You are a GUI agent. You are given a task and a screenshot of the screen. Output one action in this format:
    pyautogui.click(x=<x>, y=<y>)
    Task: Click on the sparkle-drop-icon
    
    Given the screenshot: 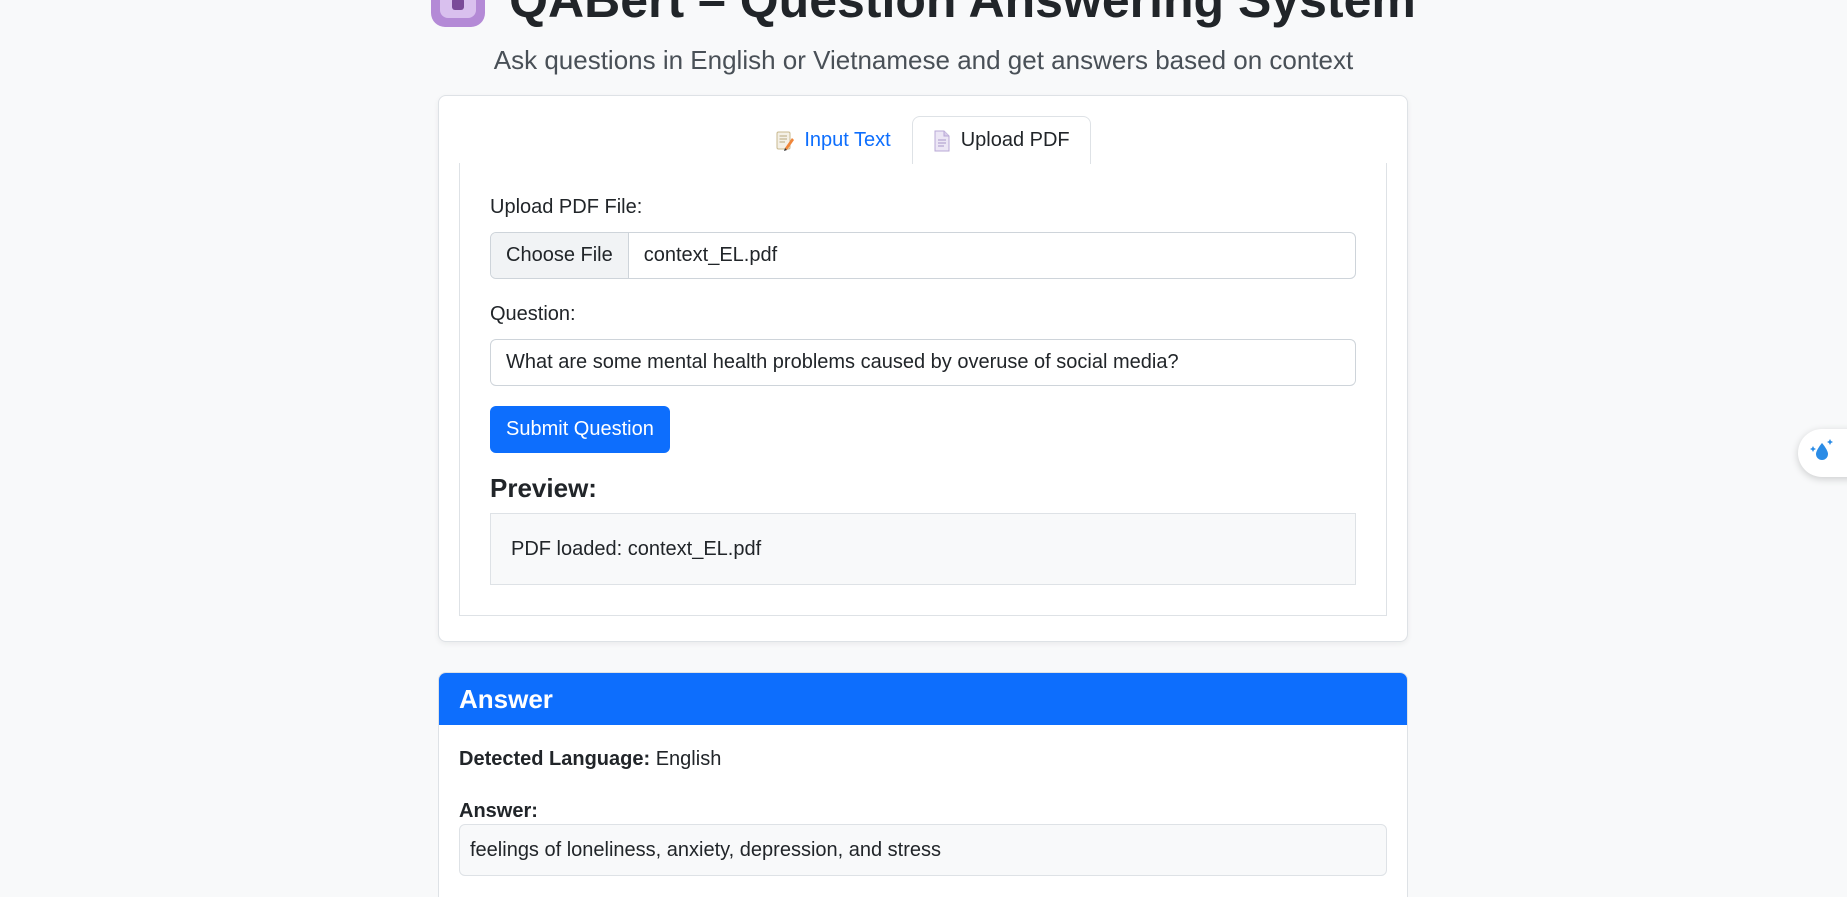 What is the action you would take?
    pyautogui.click(x=1822, y=453)
    